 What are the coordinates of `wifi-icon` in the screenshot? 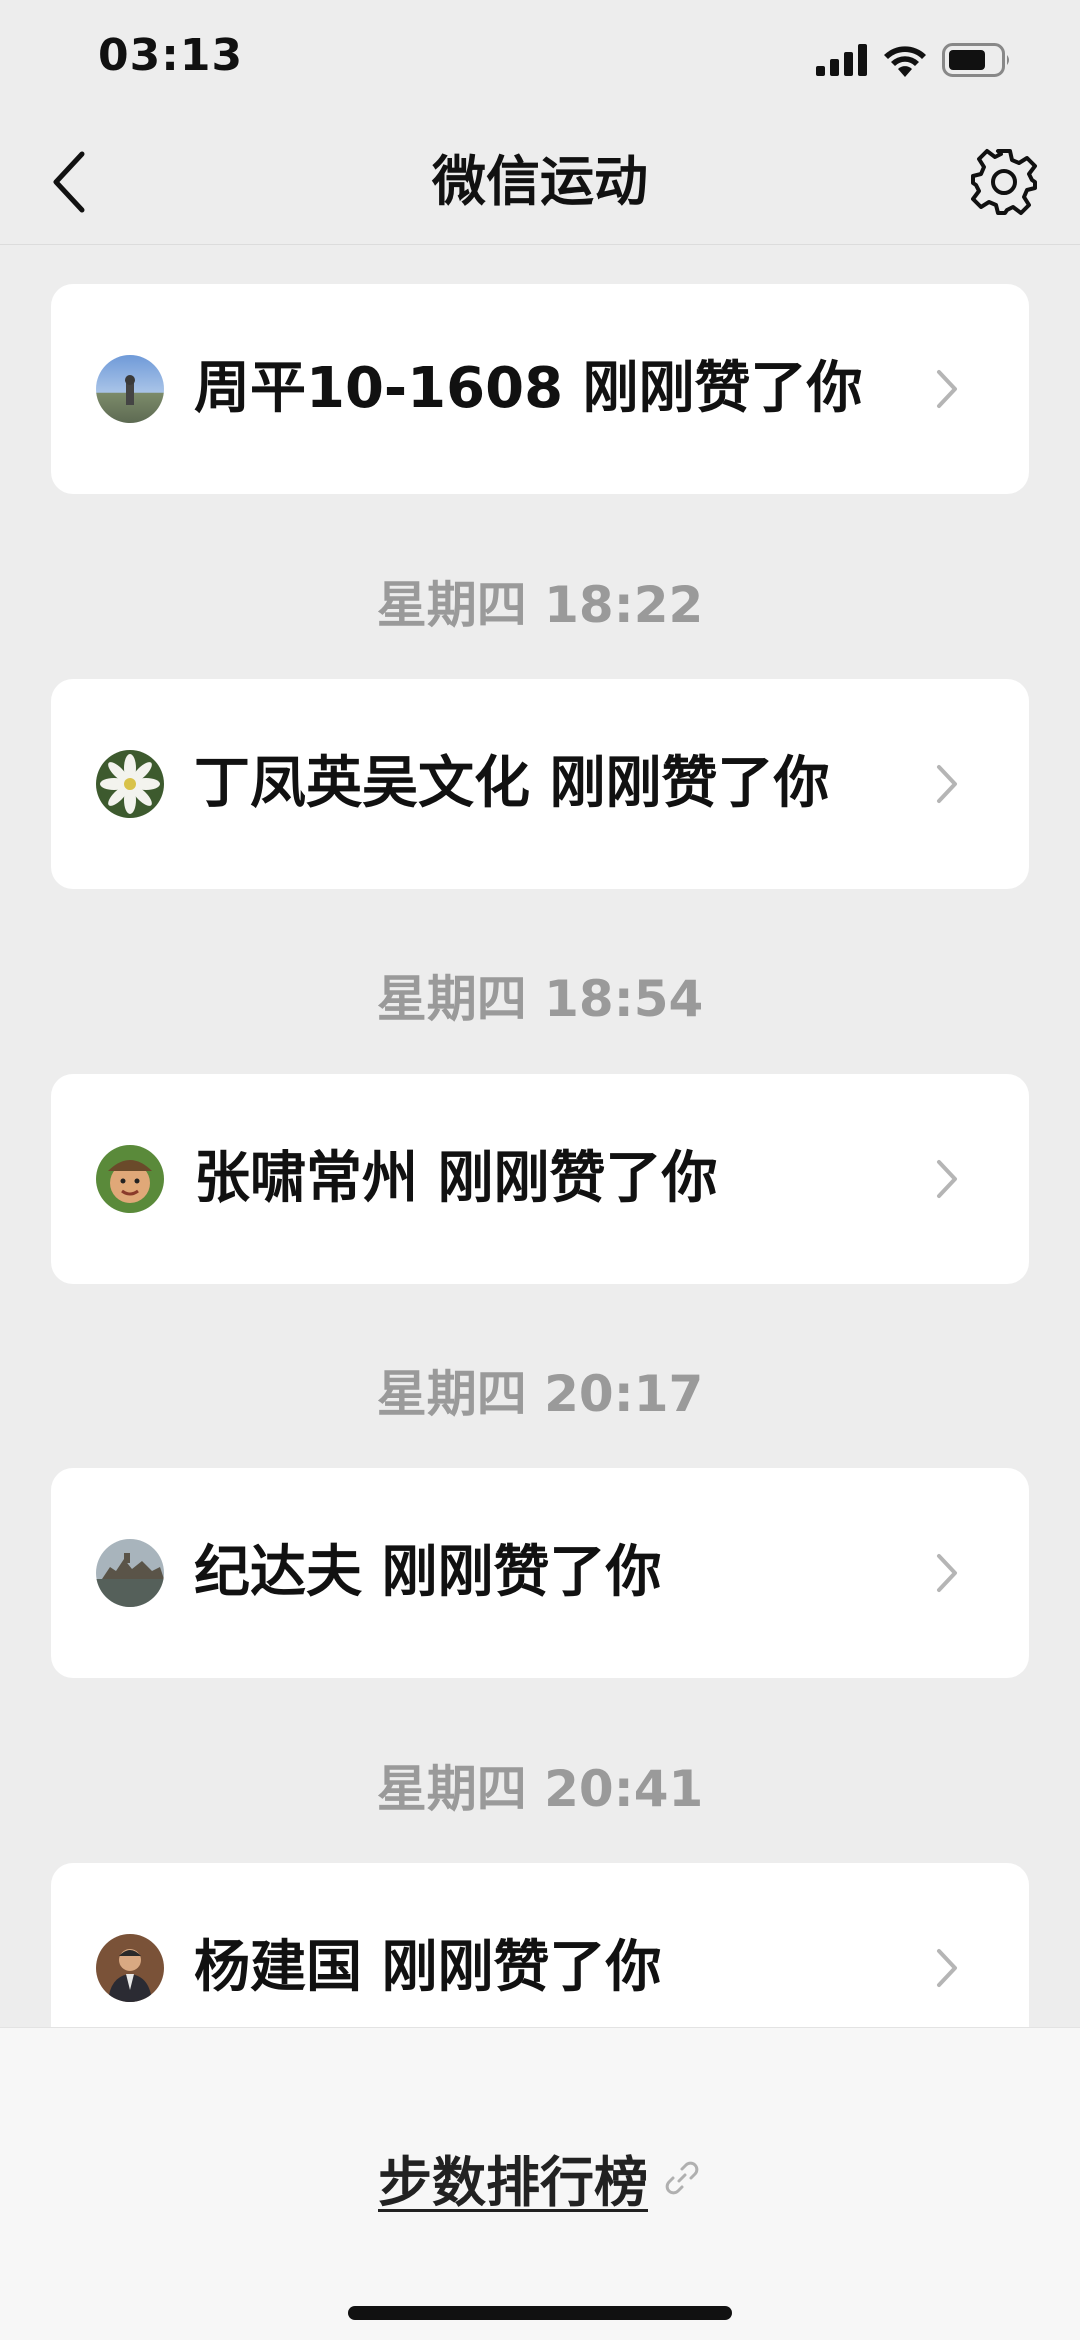 It's located at (905, 61).